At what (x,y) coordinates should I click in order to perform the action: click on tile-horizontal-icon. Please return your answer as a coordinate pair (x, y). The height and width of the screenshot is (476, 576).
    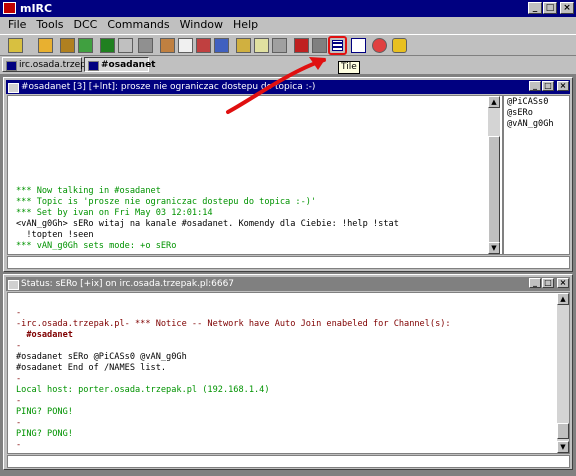
    Looking at the image, I should click on (337, 45).